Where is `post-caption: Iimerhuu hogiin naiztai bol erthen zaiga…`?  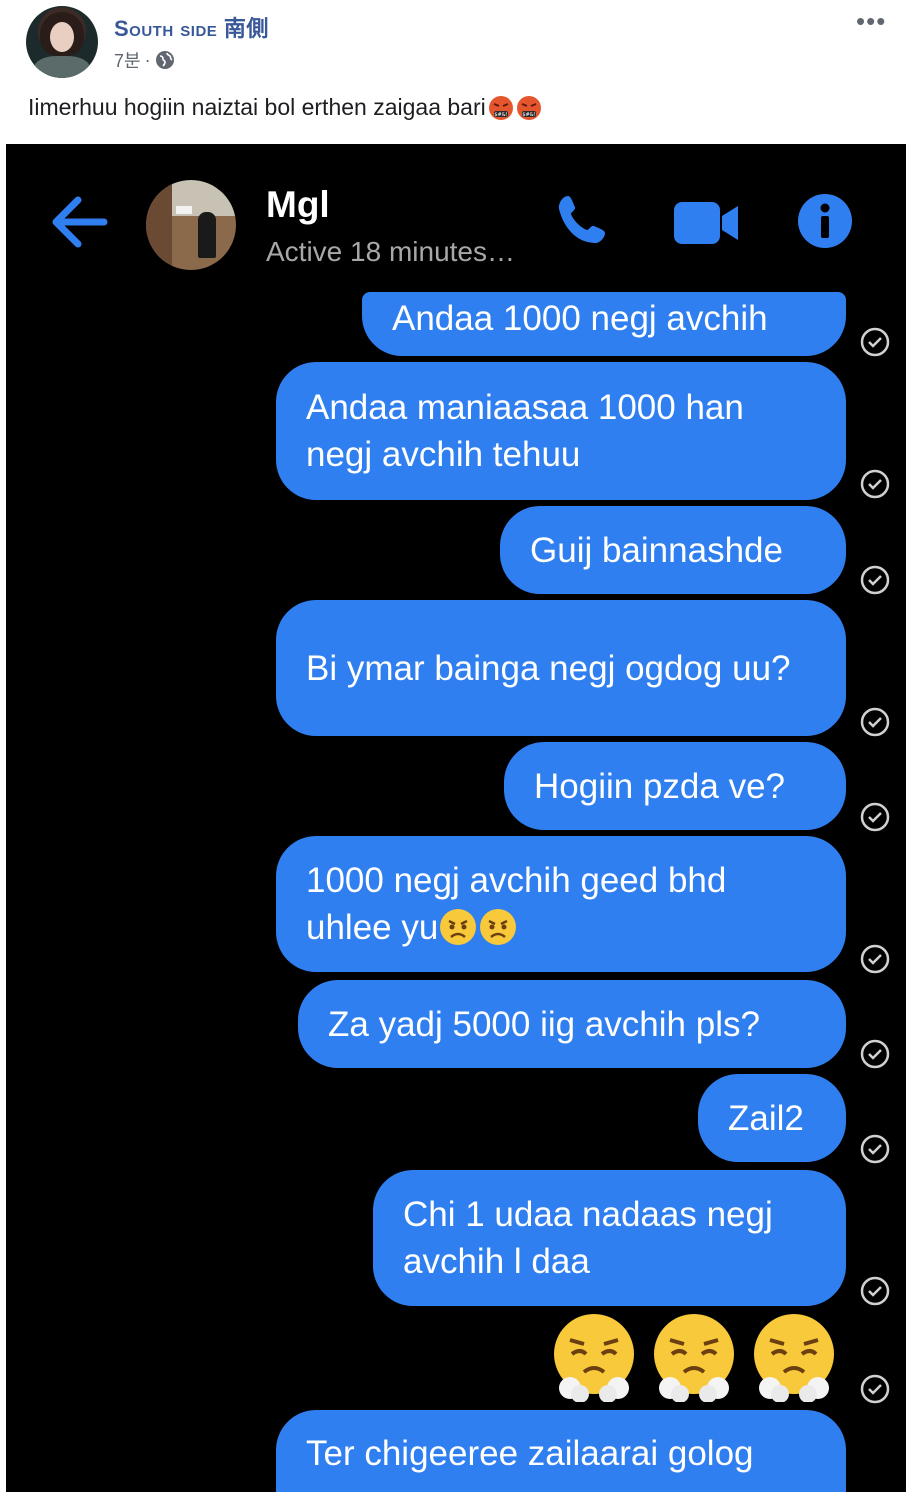 post-caption: Iimerhuu hogiin naiztai bol erthen zaiga… is located at coordinates (257, 107).